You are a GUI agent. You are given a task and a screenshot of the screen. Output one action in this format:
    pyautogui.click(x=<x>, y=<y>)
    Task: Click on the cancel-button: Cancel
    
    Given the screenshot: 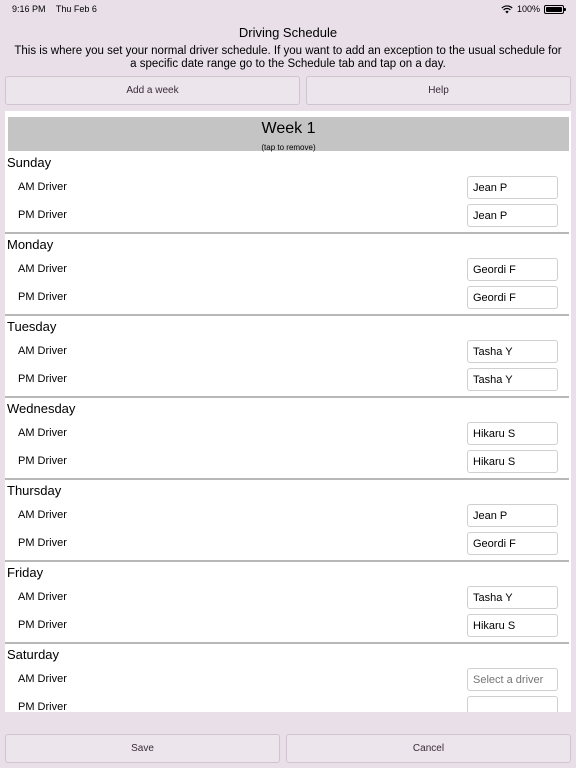 What is the action you would take?
    pyautogui.click(x=428, y=748)
    